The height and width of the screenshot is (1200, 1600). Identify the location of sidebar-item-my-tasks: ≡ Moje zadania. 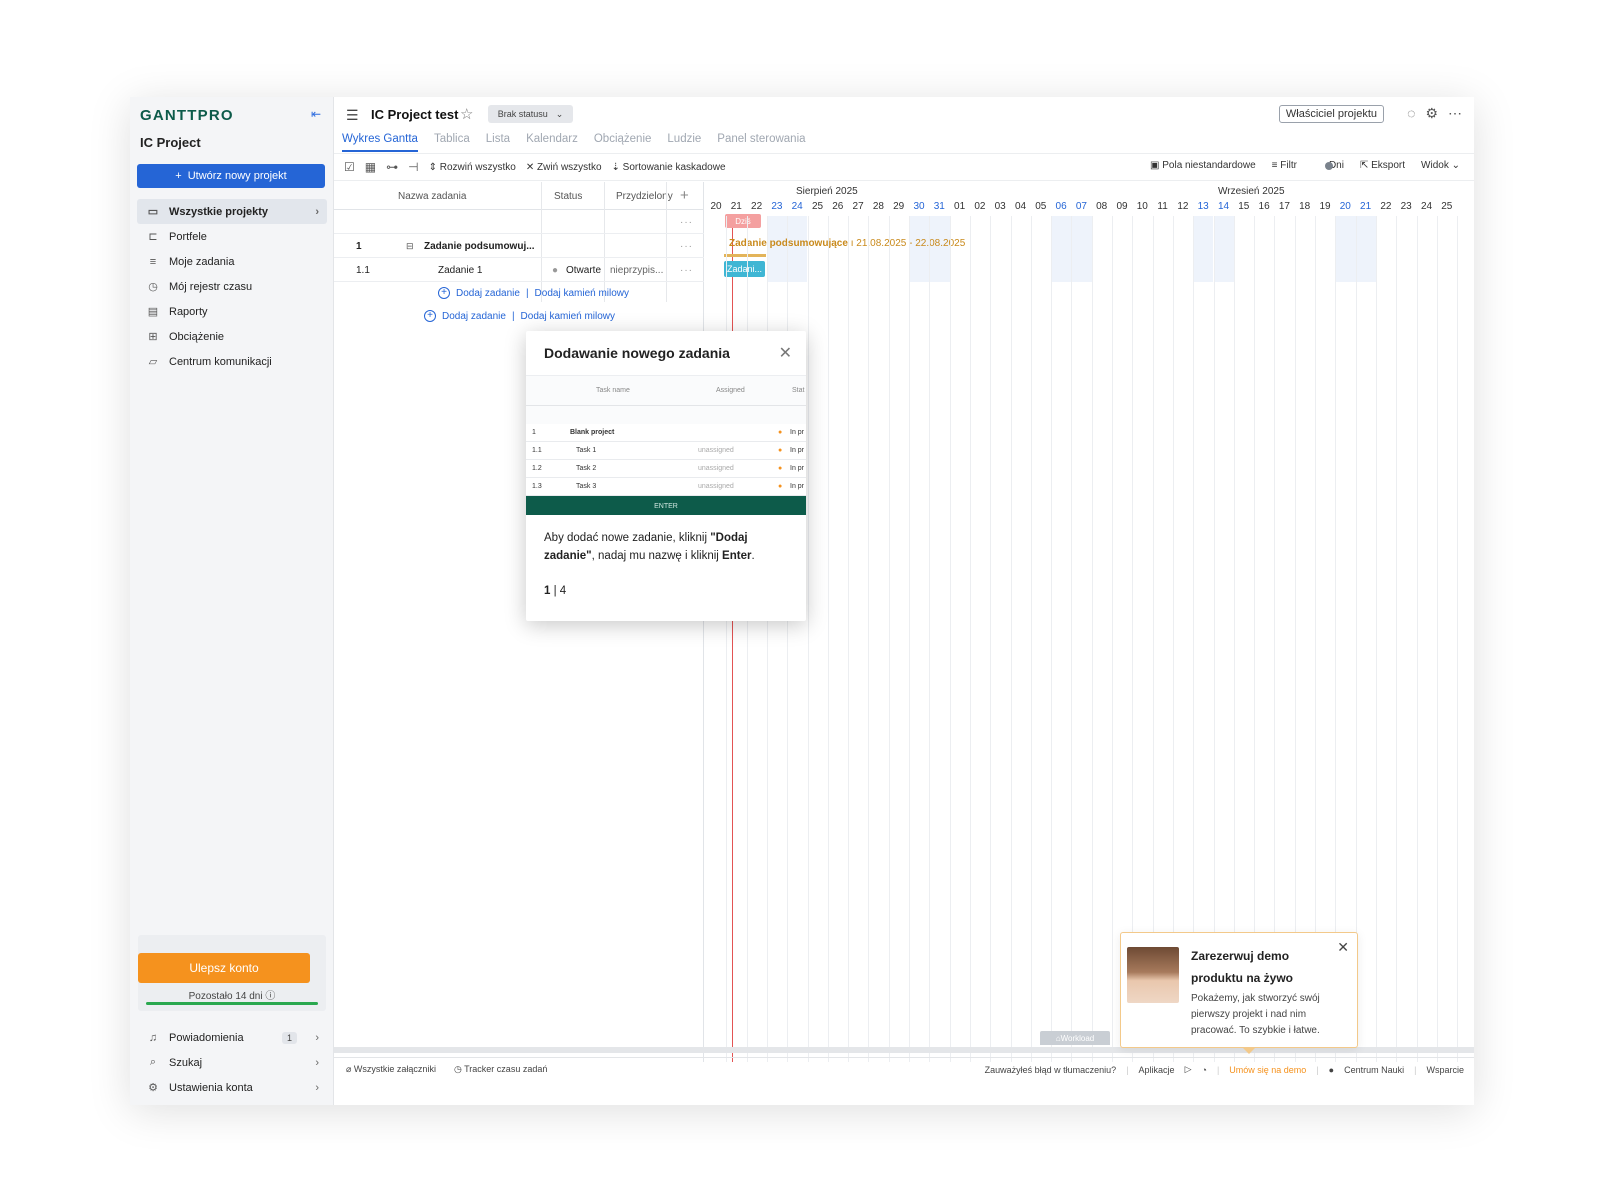
(232, 261).